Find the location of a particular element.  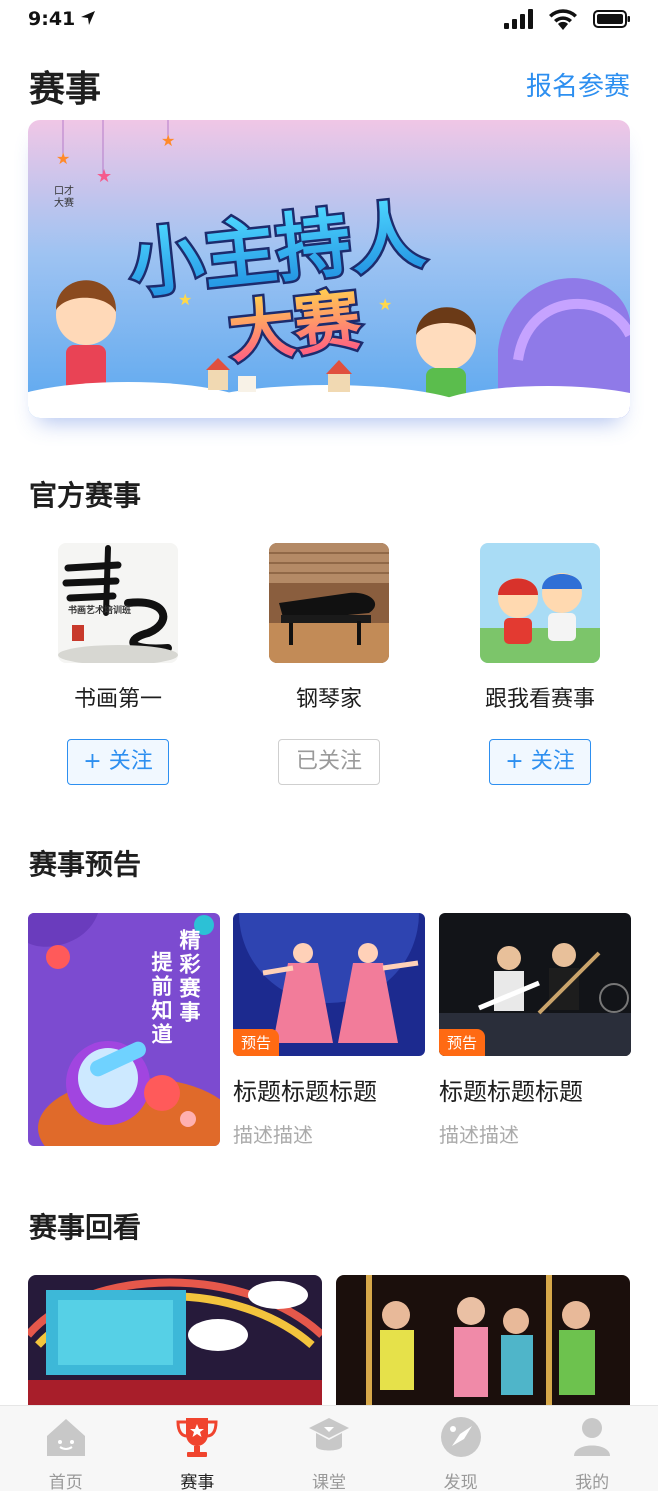

official-item-name: 钢琴家 is located at coordinates (328, 699).